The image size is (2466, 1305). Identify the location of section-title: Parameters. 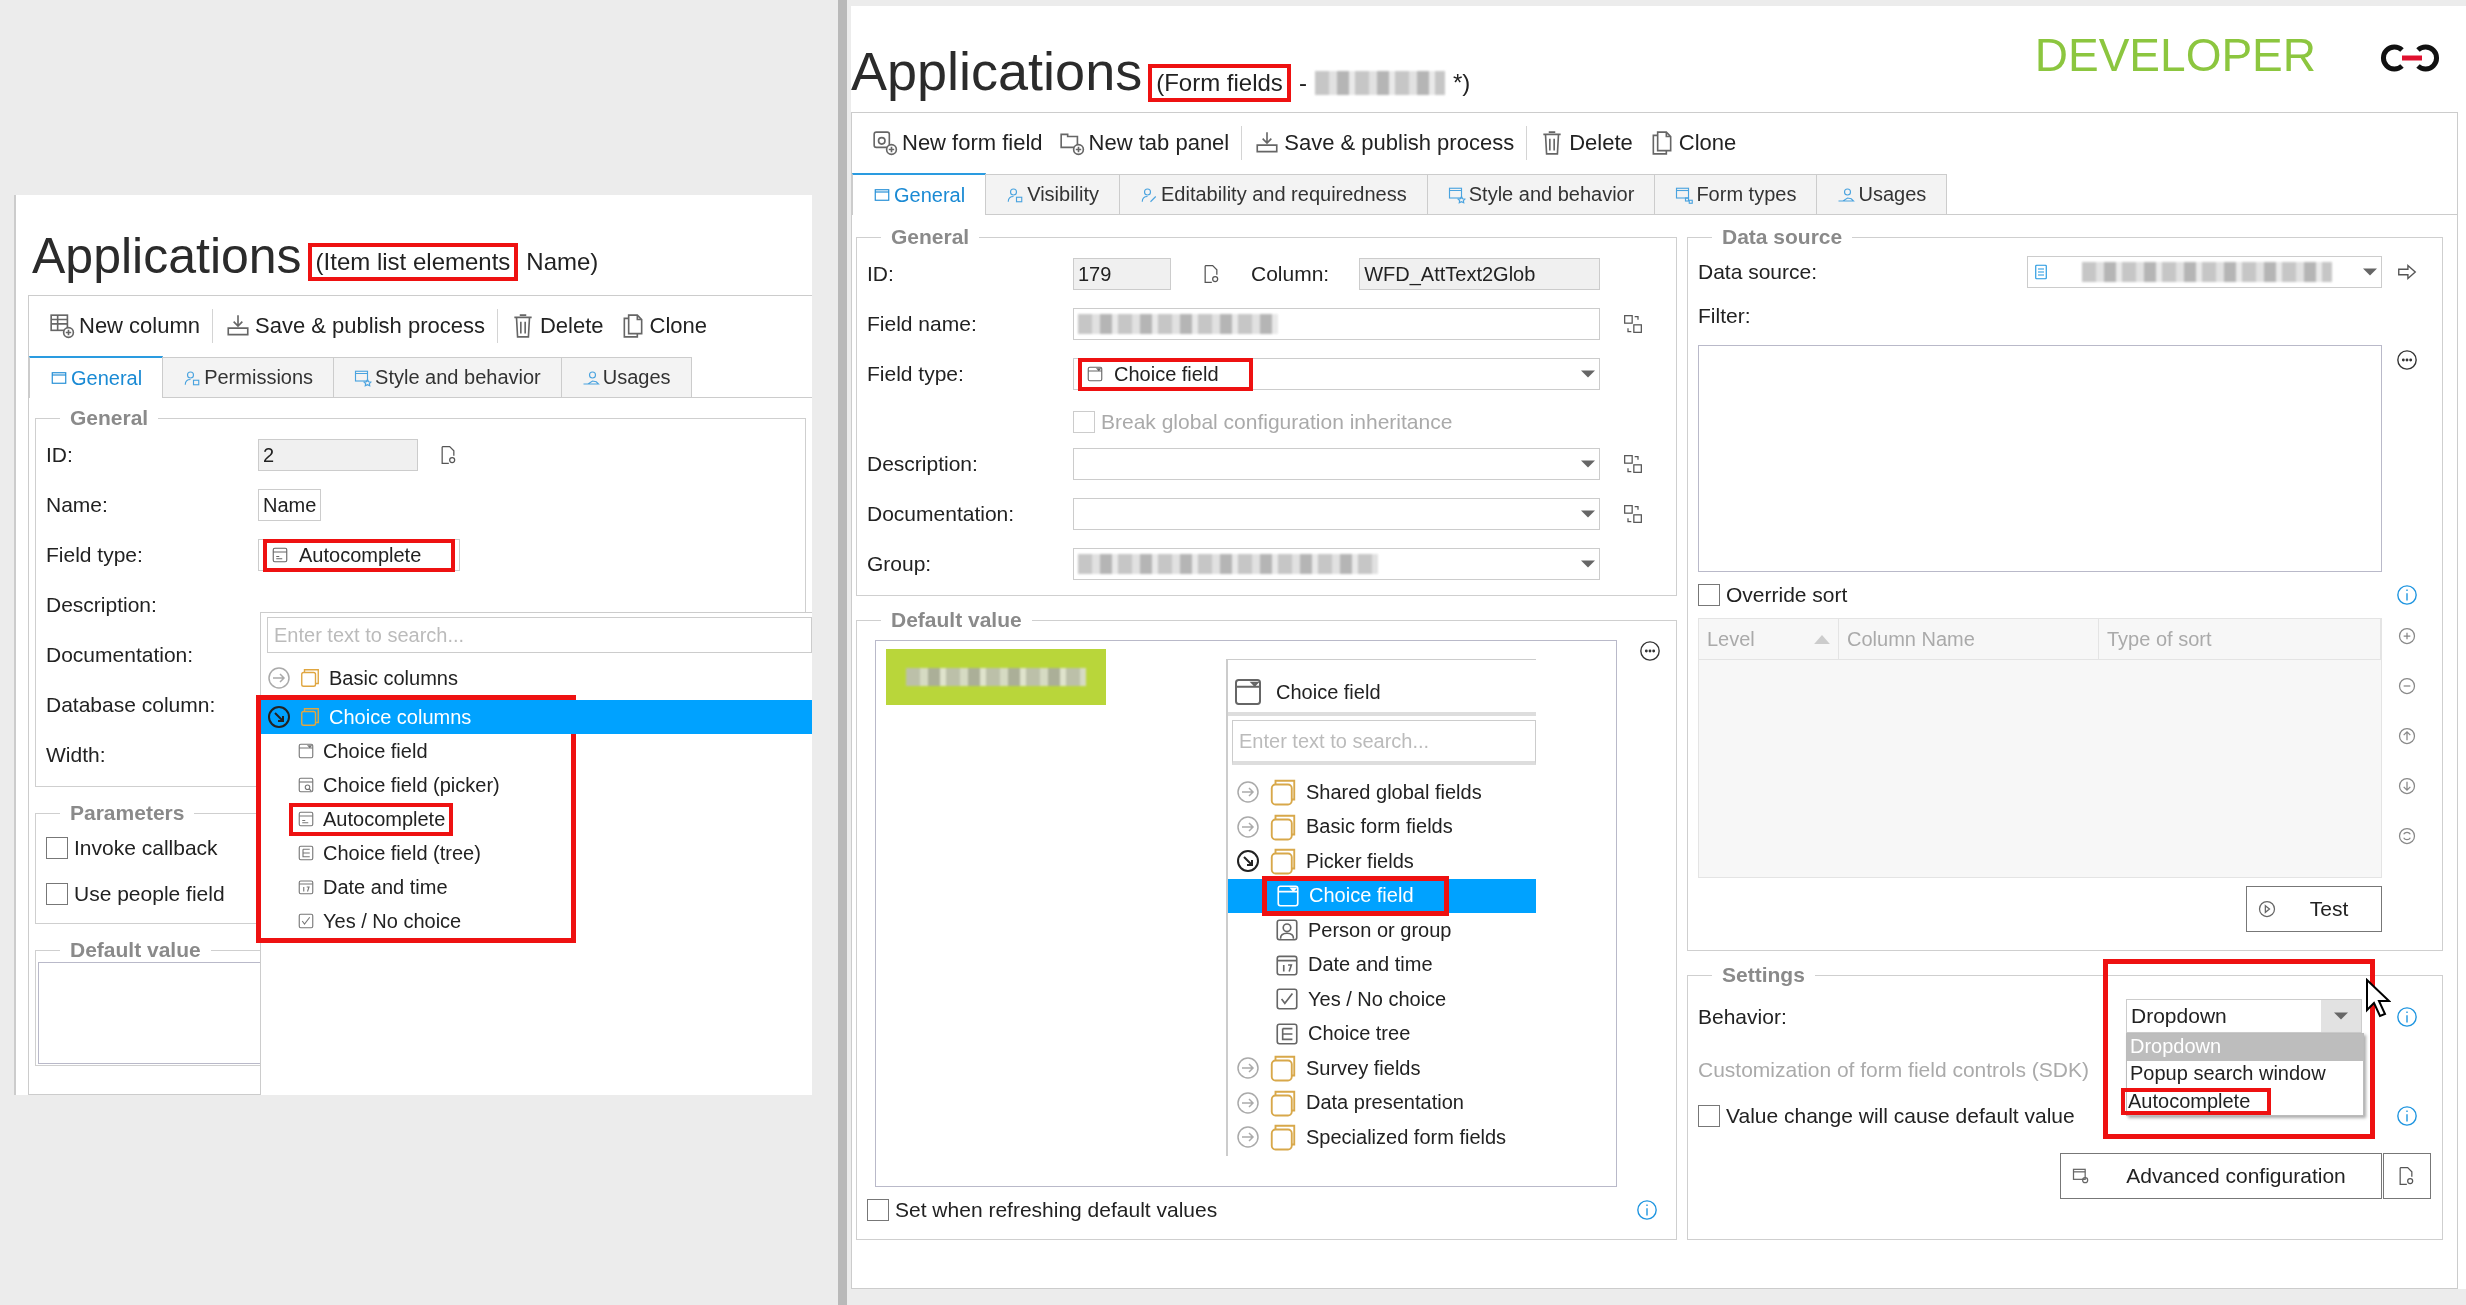
(127, 813).